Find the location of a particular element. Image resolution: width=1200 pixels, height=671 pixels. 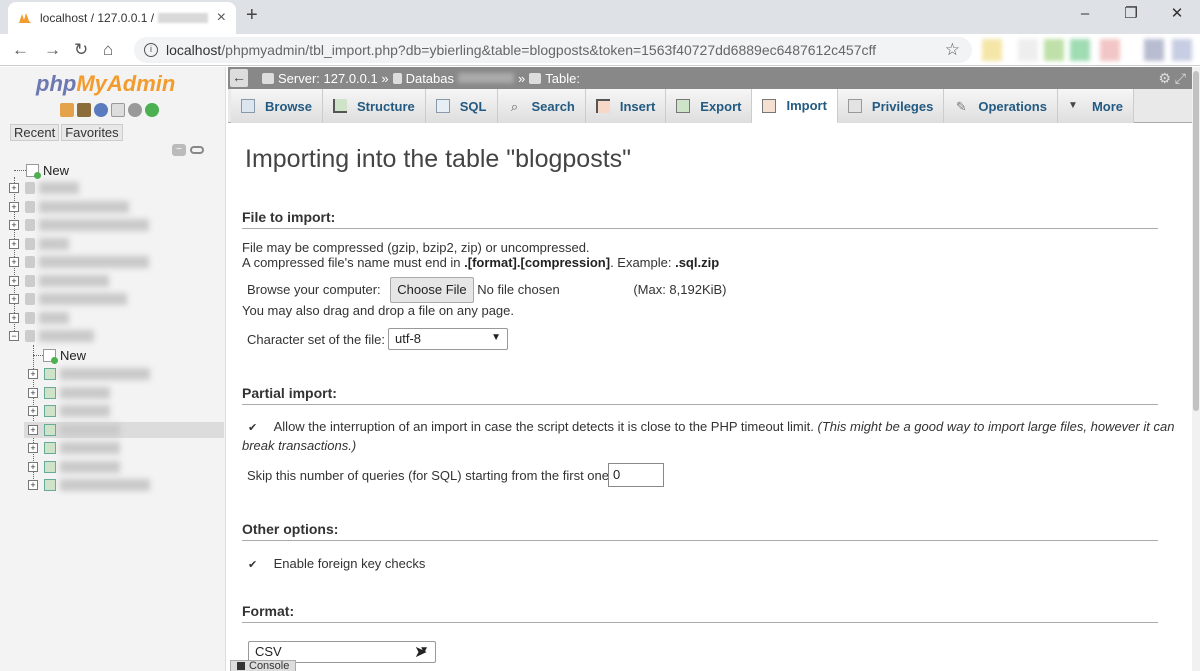

breadcrumb-database: Databas » is located at coordinates (458, 78).